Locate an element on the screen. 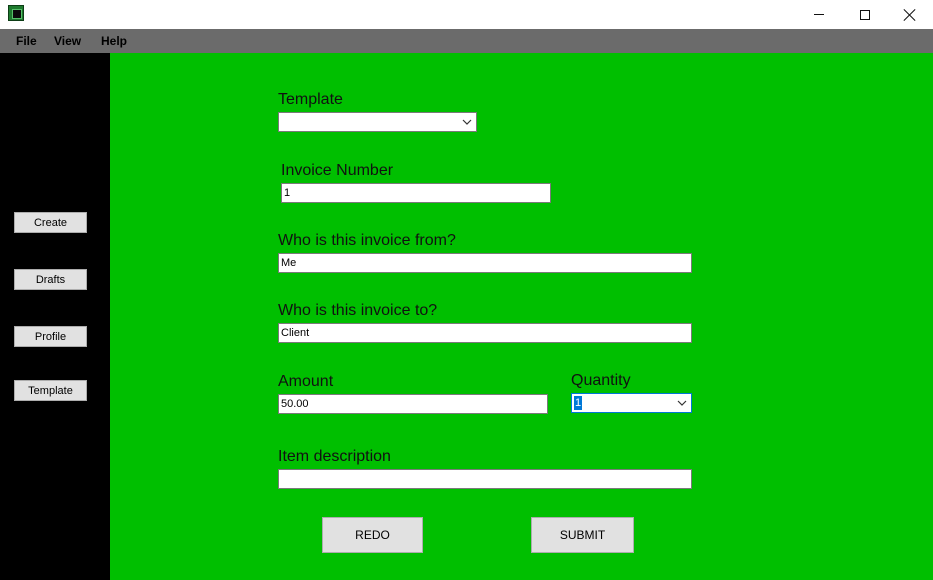 This screenshot has height=580, width=933. template-label: Template is located at coordinates (310, 99).